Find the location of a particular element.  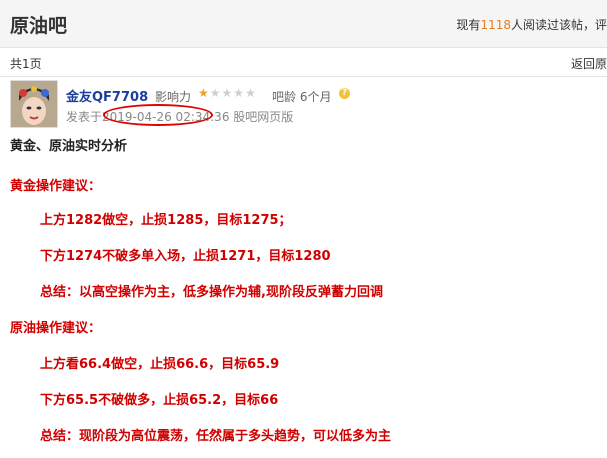

influence-rating: ★★★★★ is located at coordinates (227, 93).